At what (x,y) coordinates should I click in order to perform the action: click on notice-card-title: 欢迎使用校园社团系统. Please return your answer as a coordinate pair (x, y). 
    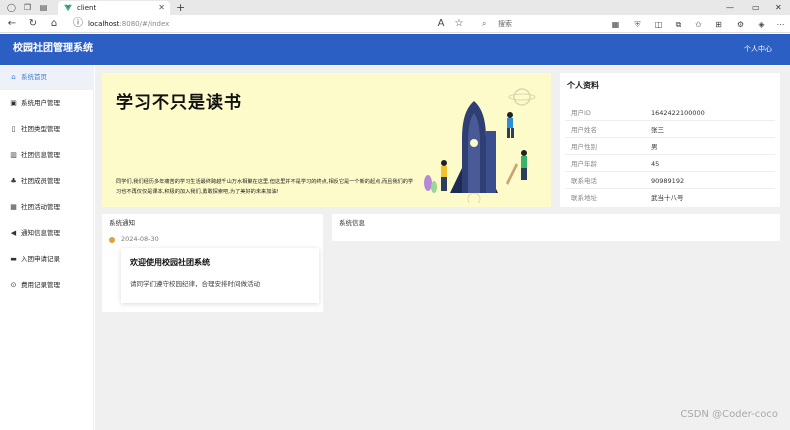
    Looking at the image, I should click on (170, 262).